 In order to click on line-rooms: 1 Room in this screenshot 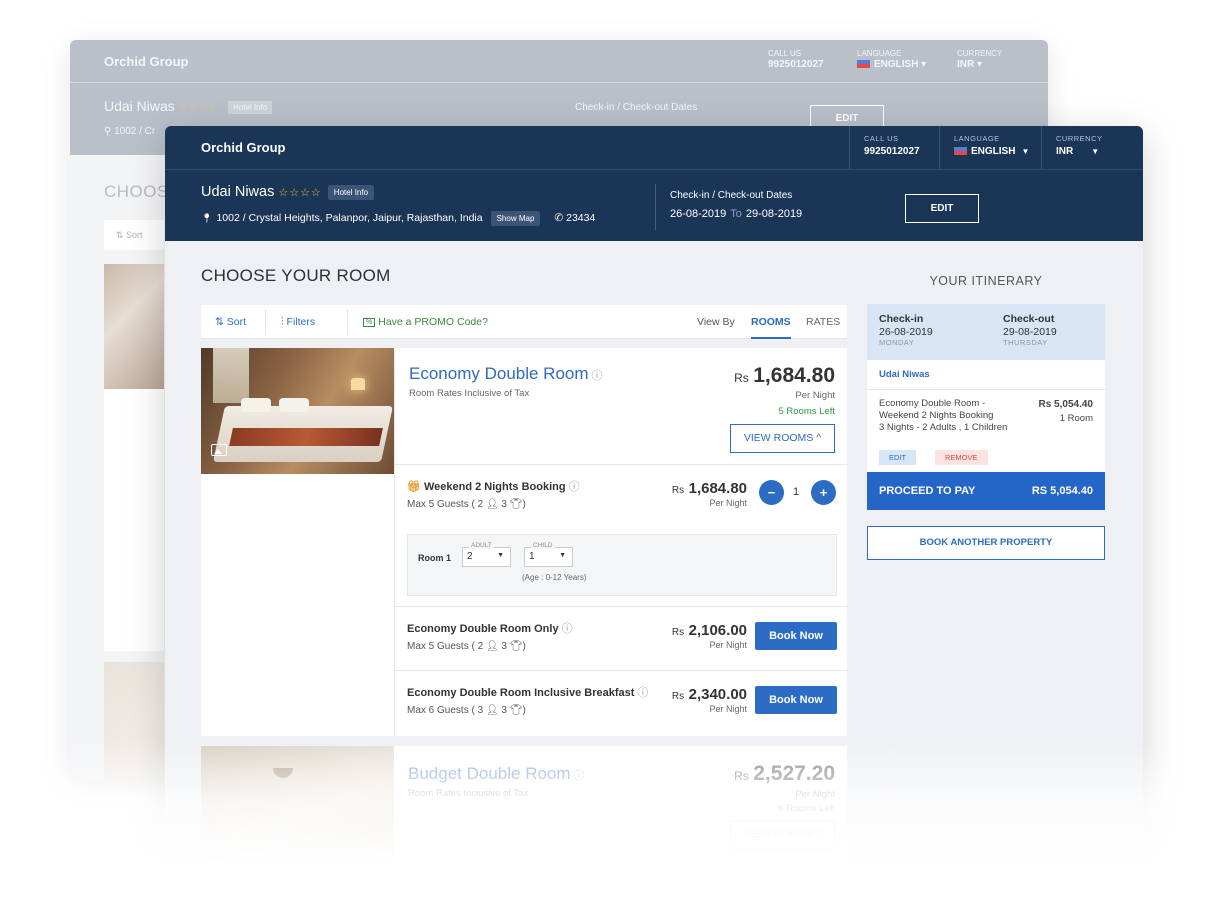, I will do `click(1076, 418)`.